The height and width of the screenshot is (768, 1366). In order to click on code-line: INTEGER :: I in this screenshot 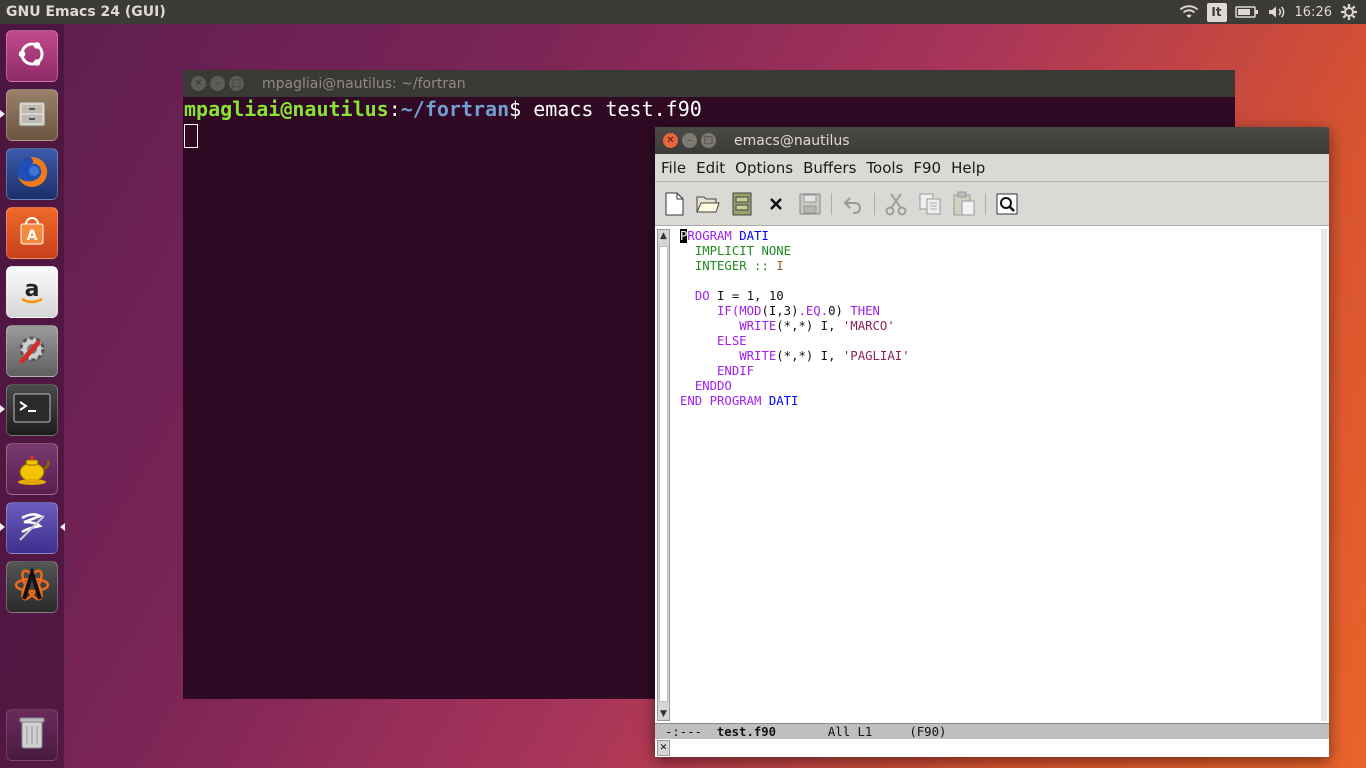, I will do `click(795, 266)`.